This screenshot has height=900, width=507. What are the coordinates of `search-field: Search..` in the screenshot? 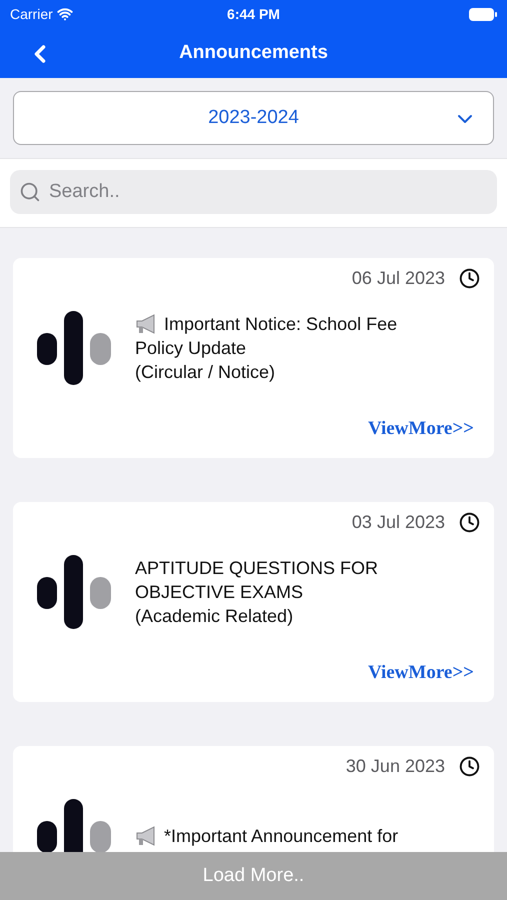 It's located at (253, 192).